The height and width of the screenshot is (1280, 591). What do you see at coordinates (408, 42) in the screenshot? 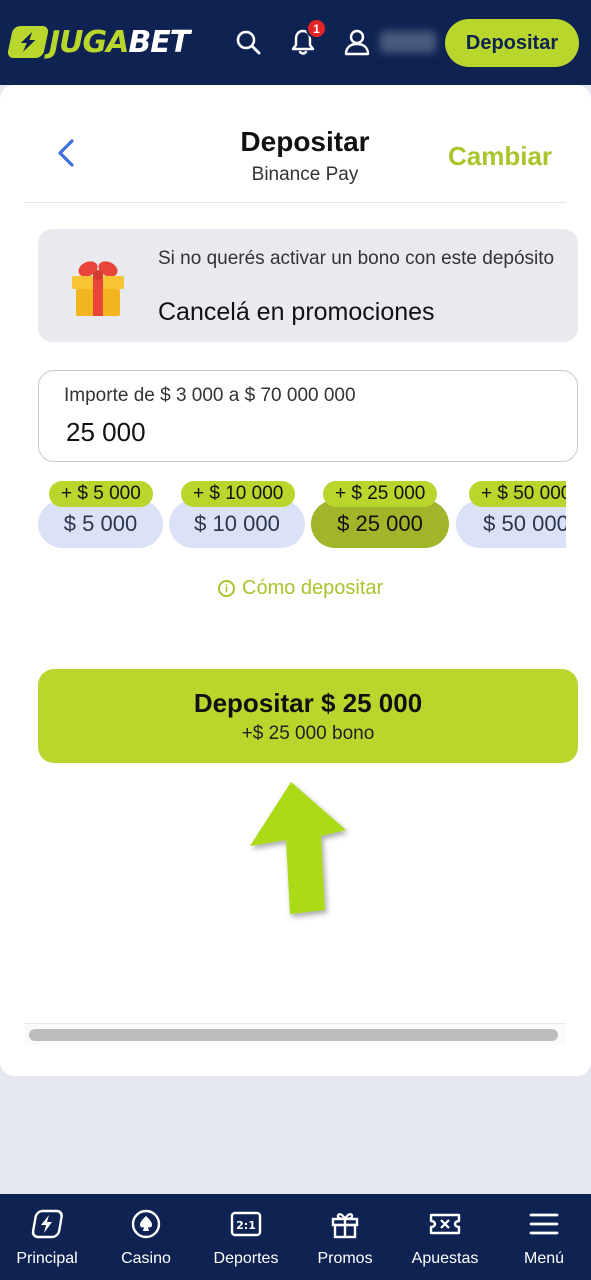
I see `blurred-username` at bounding box center [408, 42].